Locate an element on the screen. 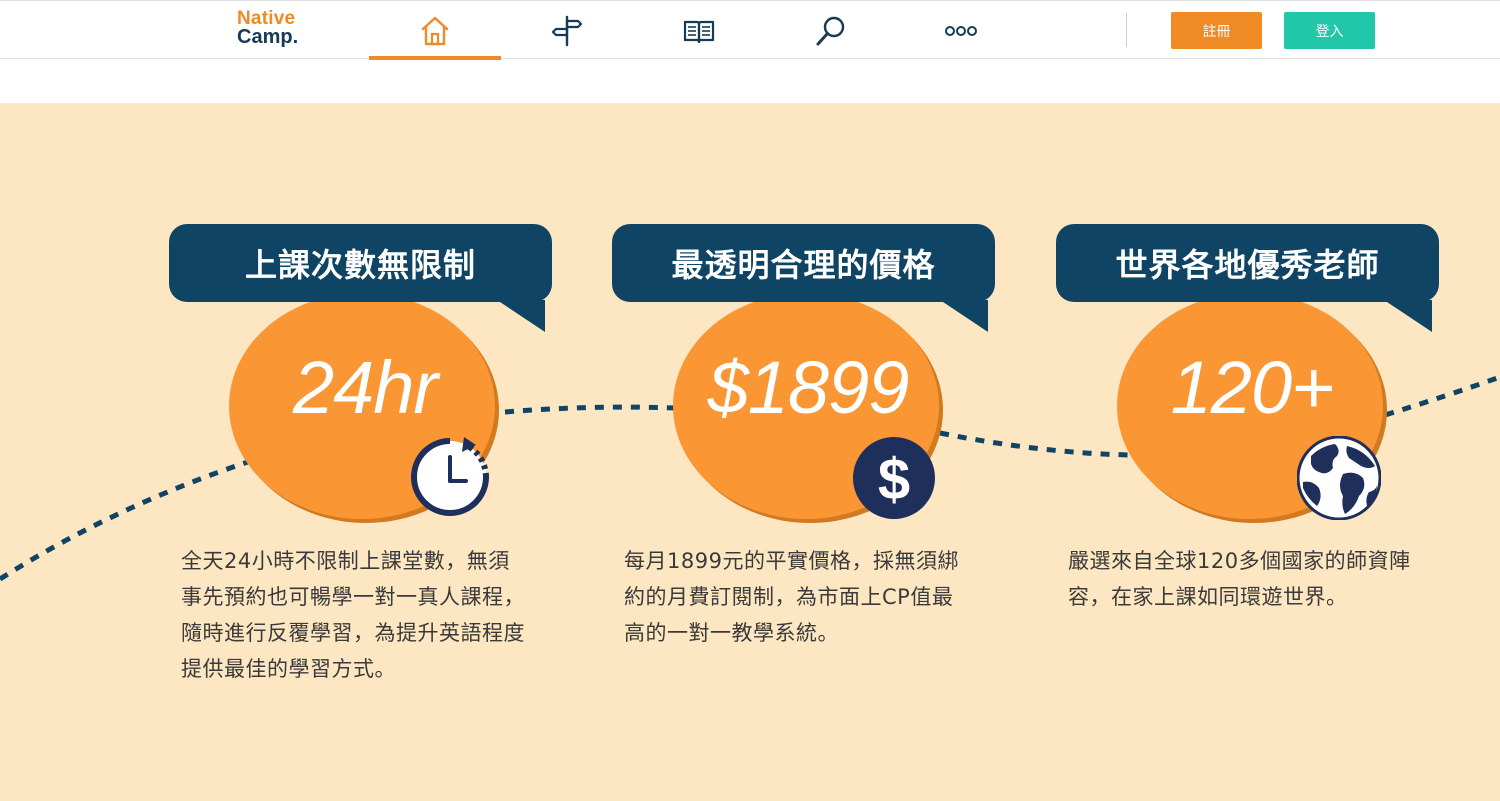 The width and height of the screenshot is (1500, 801). feature-description: 嚴選來自全球120多個國家的師資陣容，在家上課如同環遊世界。 is located at coordinates (1239, 579).